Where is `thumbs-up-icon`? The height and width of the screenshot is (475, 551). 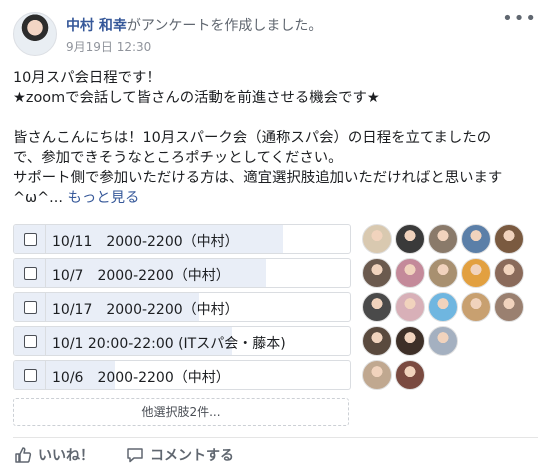
thumbs-up-icon is located at coordinates (23, 455).